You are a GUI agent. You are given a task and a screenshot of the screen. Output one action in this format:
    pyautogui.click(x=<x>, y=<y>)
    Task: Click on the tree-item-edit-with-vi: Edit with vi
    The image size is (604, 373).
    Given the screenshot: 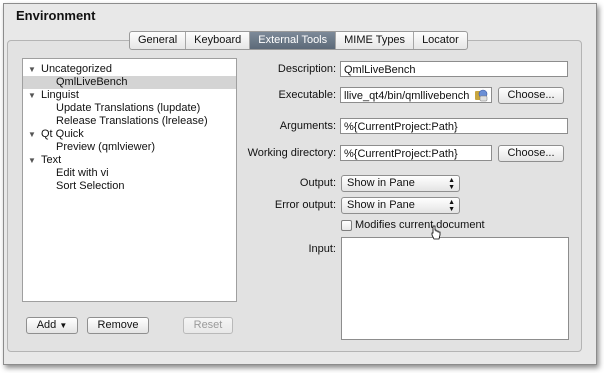 What is the action you would take?
    pyautogui.click(x=129, y=173)
    